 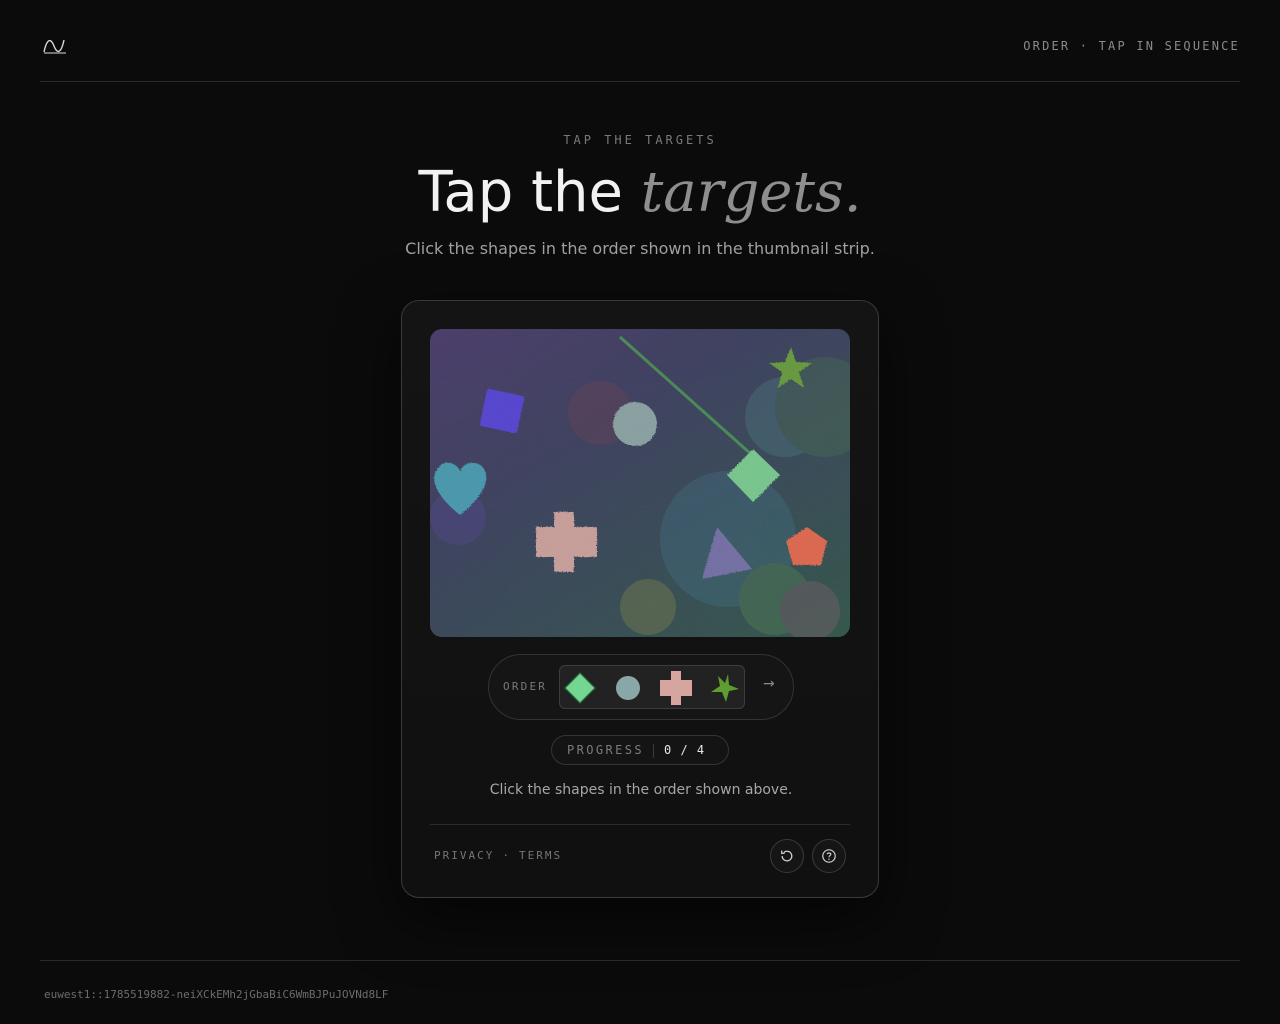 What do you see at coordinates (640, 140) in the screenshot?
I see `eyebrow-label: TAP THE TARGETS` at bounding box center [640, 140].